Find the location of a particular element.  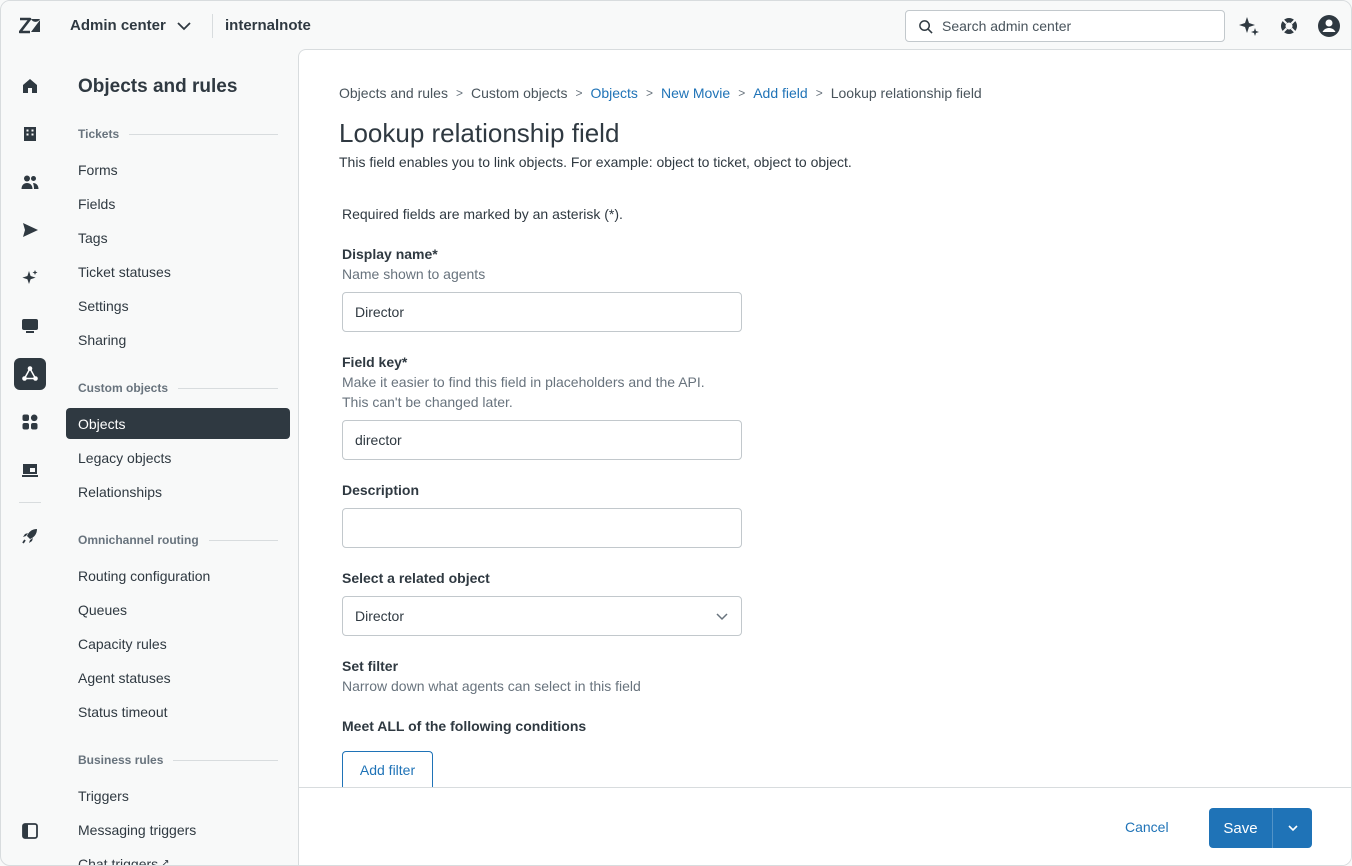

top-bar: Admin center internalnote is located at coordinates (676, 26).